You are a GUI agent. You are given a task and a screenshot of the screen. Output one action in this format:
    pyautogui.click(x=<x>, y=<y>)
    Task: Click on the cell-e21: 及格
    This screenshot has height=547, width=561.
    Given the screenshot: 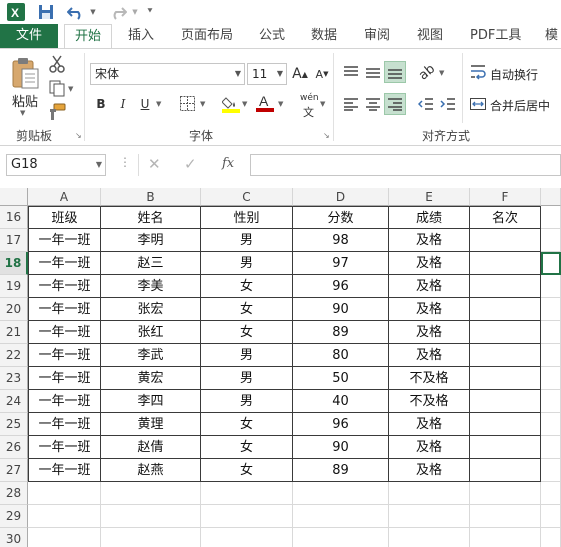 What is the action you would take?
    pyautogui.click(x=429, y=332)
    